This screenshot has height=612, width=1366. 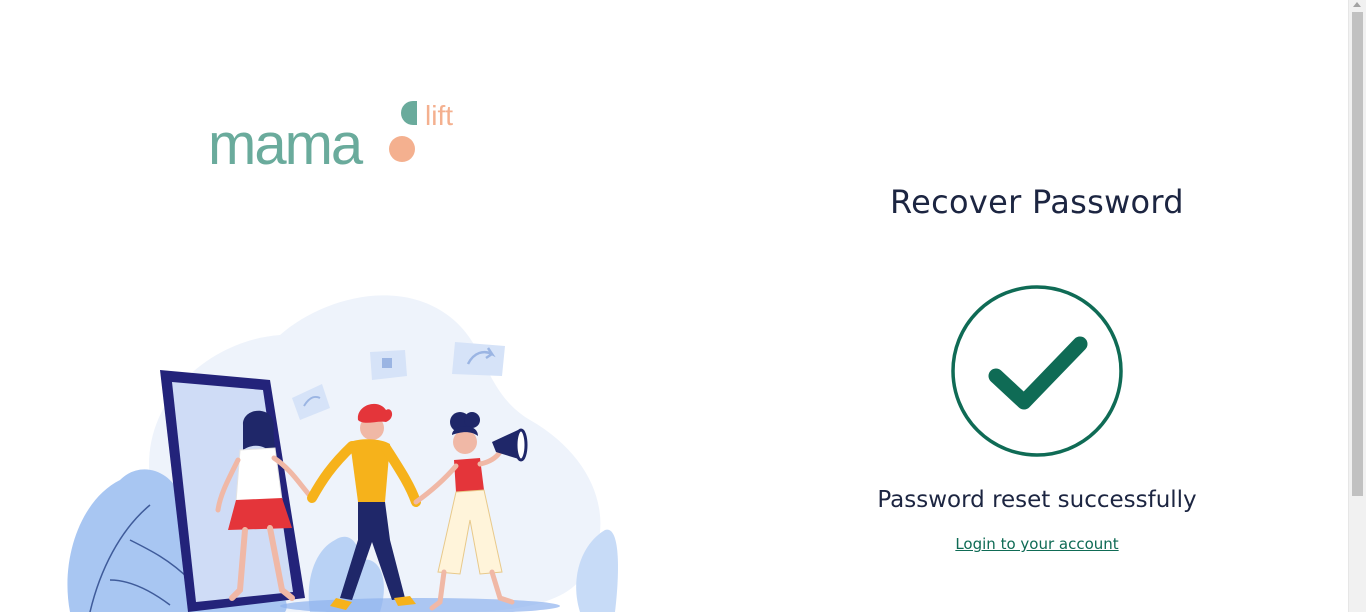 I want to click on page-title: Recover Password, so click(x=1037, y=202).